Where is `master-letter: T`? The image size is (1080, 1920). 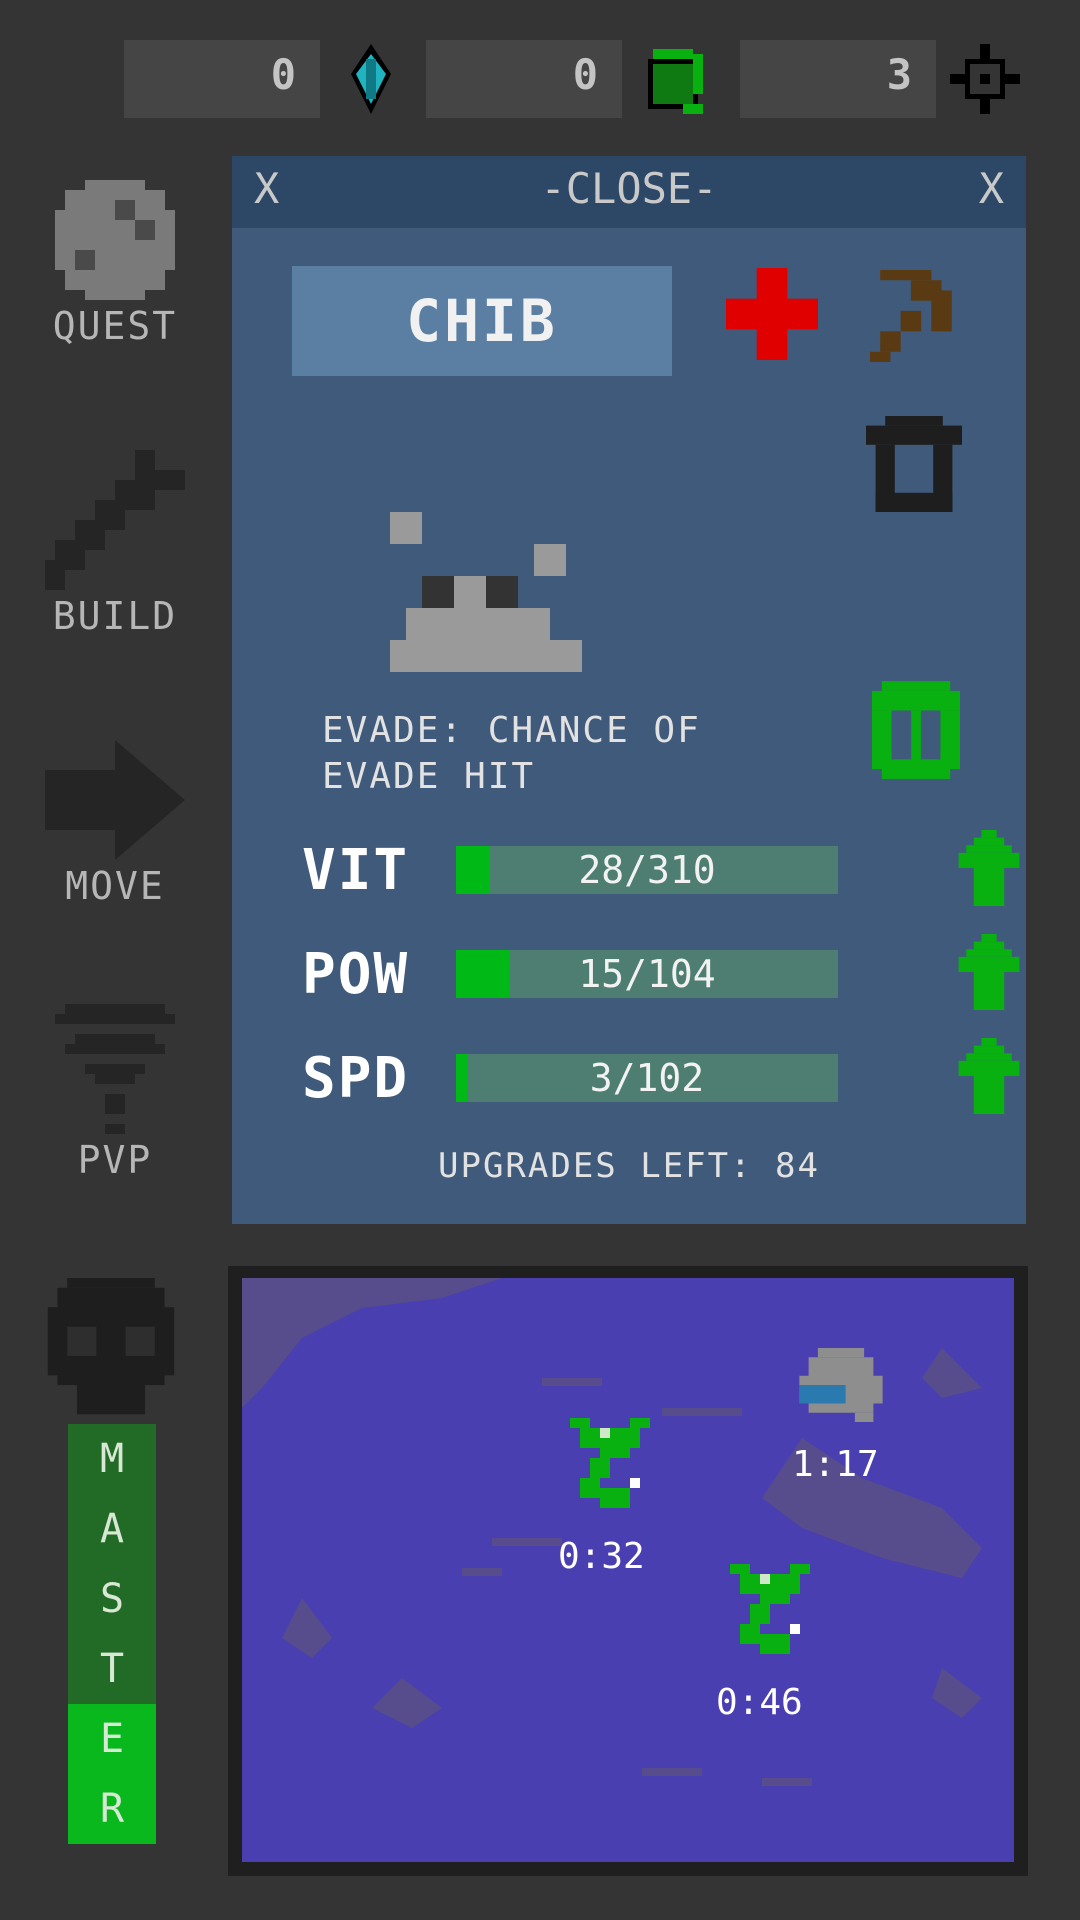
master-letter: T is located at coordinates (112, 1669).